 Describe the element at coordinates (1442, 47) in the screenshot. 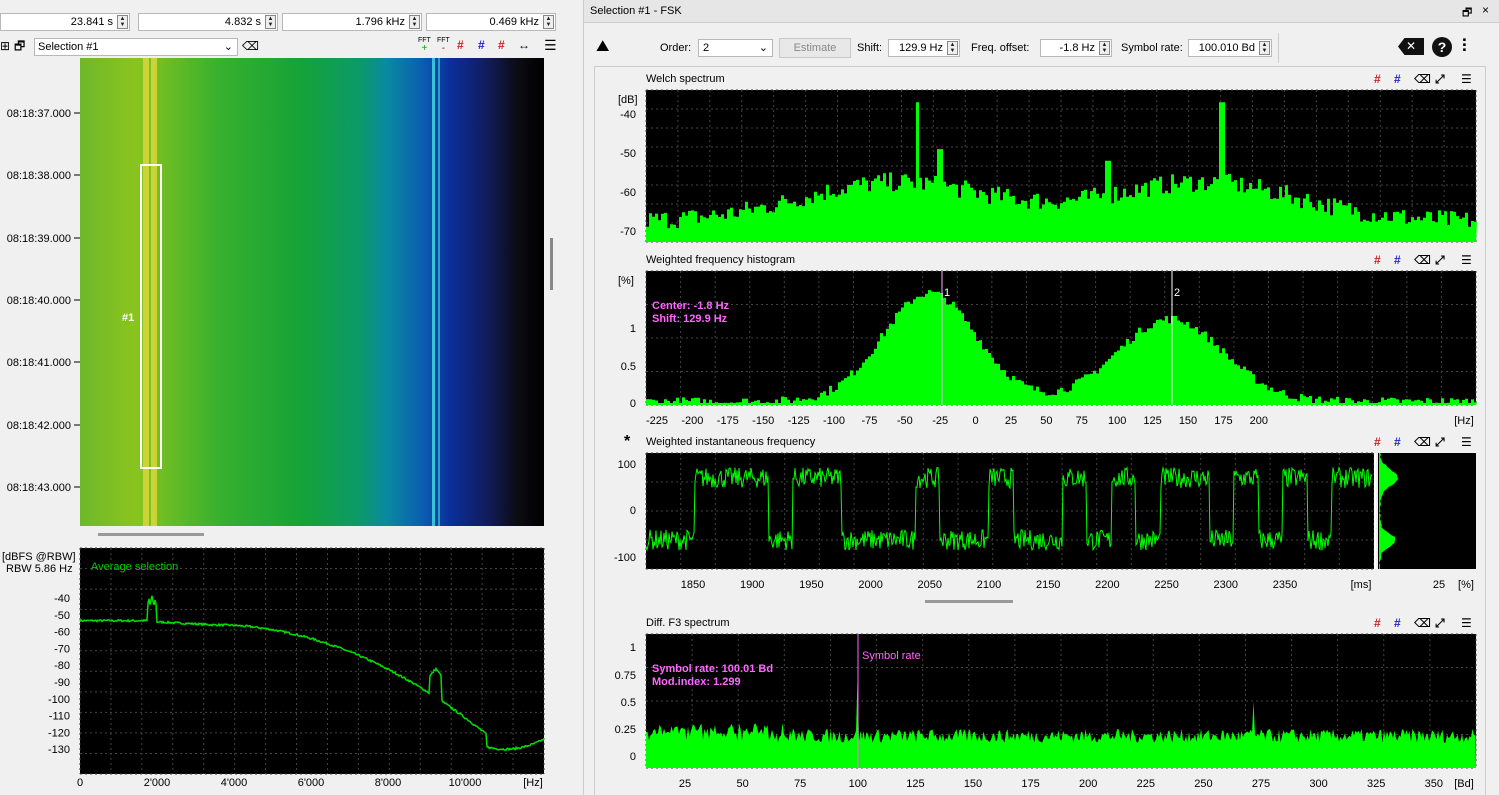

I see `help-icon: ?` at that location.